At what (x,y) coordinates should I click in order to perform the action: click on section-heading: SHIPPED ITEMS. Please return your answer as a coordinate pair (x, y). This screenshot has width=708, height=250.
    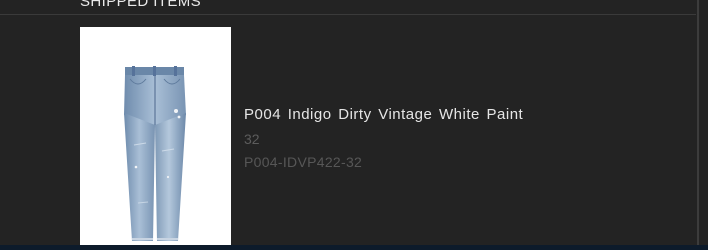
    Looking at the image, I should click on (141, 5).